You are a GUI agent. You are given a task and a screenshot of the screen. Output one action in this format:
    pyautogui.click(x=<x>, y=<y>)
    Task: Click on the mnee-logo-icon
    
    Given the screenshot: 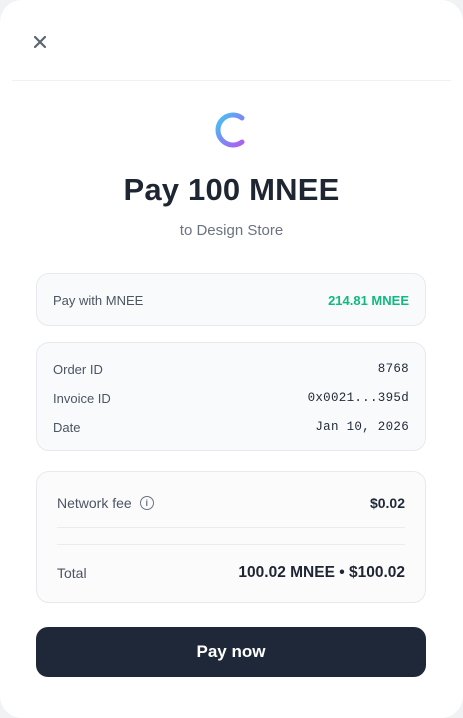 What is the action you would take?
    pyautogui.click(x=230, y=130)
    